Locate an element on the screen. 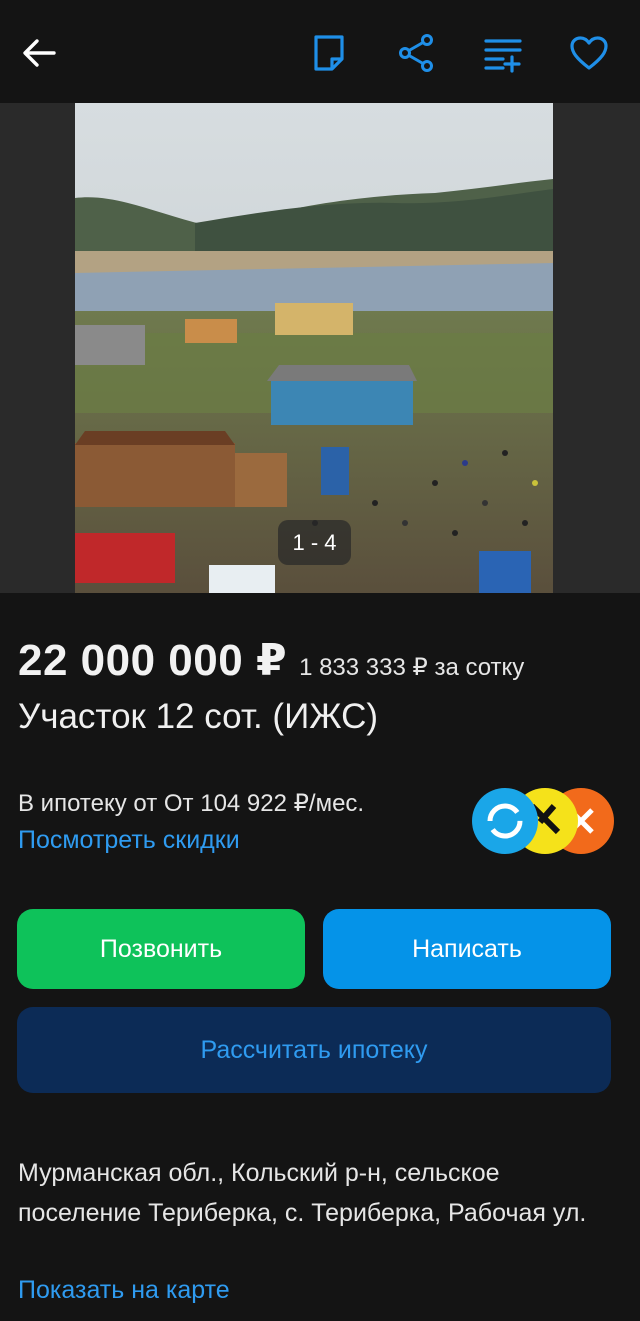 Image resolution: width=640 pixels, height=1321 pixels. note-icon is located at coordinates (329, 53).